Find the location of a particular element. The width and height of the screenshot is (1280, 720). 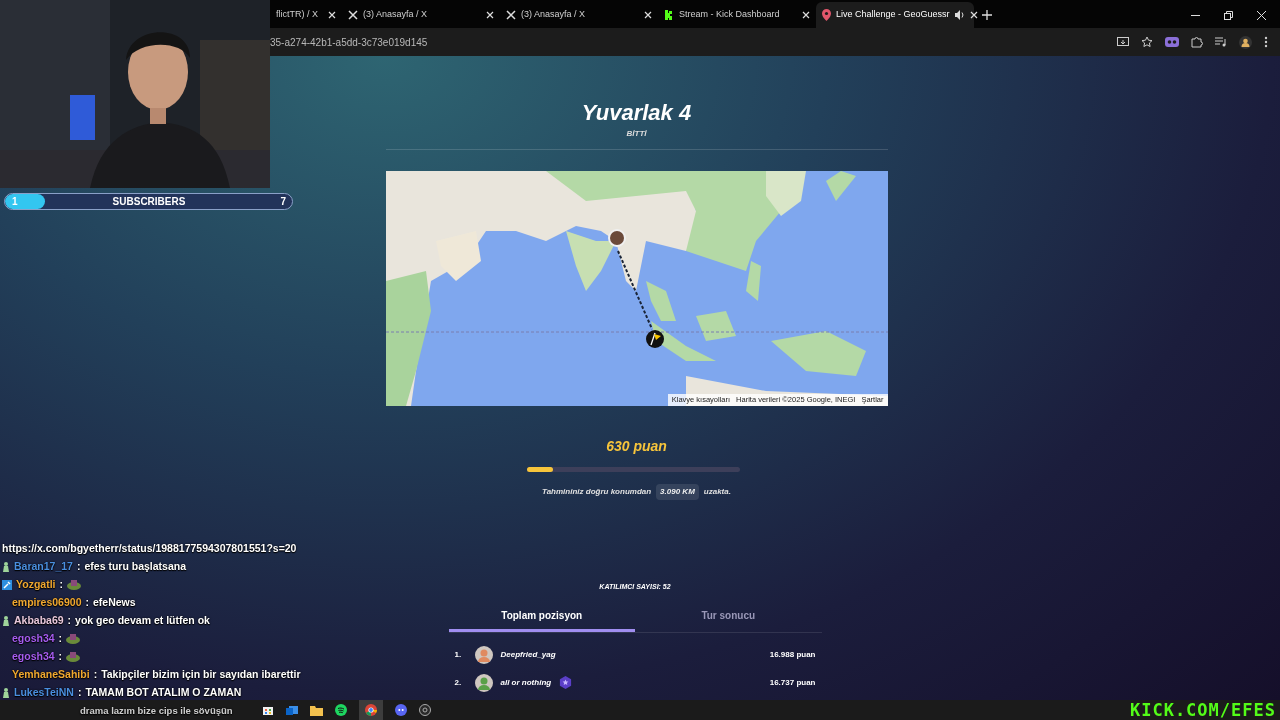

browser-taskbar-button is located at coordinates (371, 710).